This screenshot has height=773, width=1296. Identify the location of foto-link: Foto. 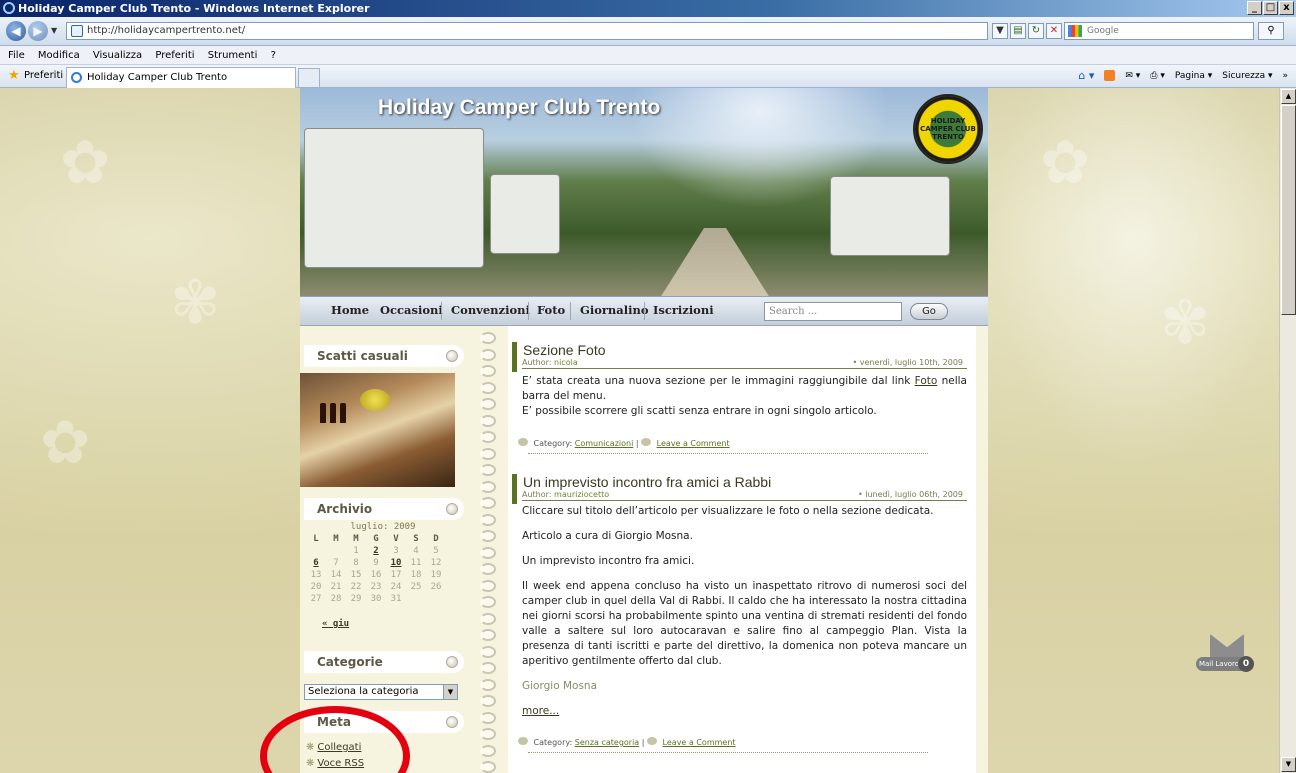
(926, 381).